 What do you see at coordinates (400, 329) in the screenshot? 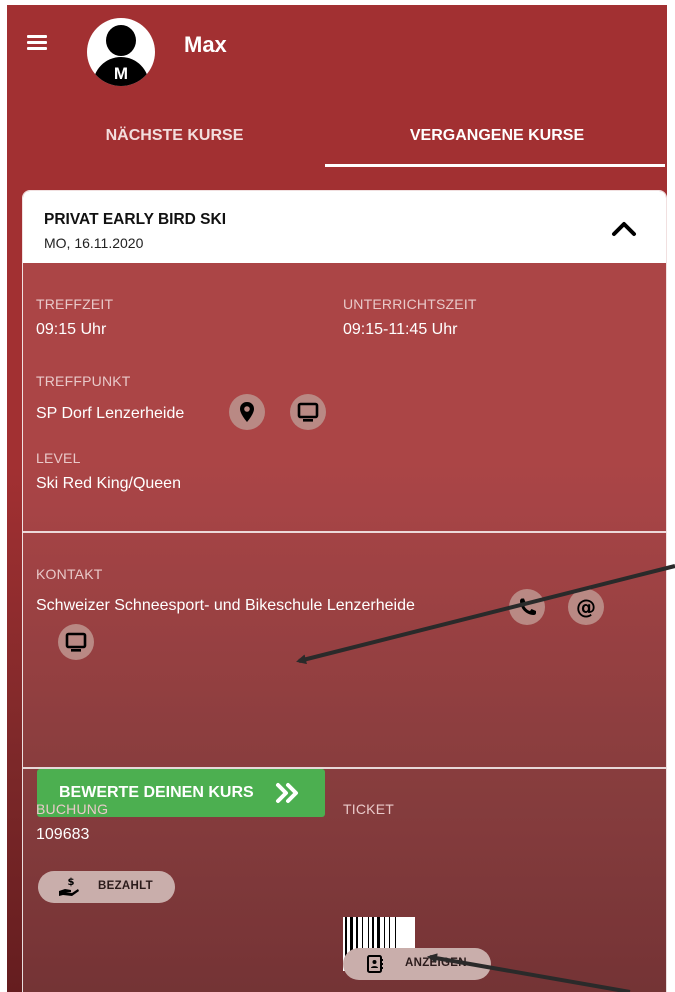
I see `lesson-time-value: 09:15-11:45 Uhr` at bounding box center [400, 329].